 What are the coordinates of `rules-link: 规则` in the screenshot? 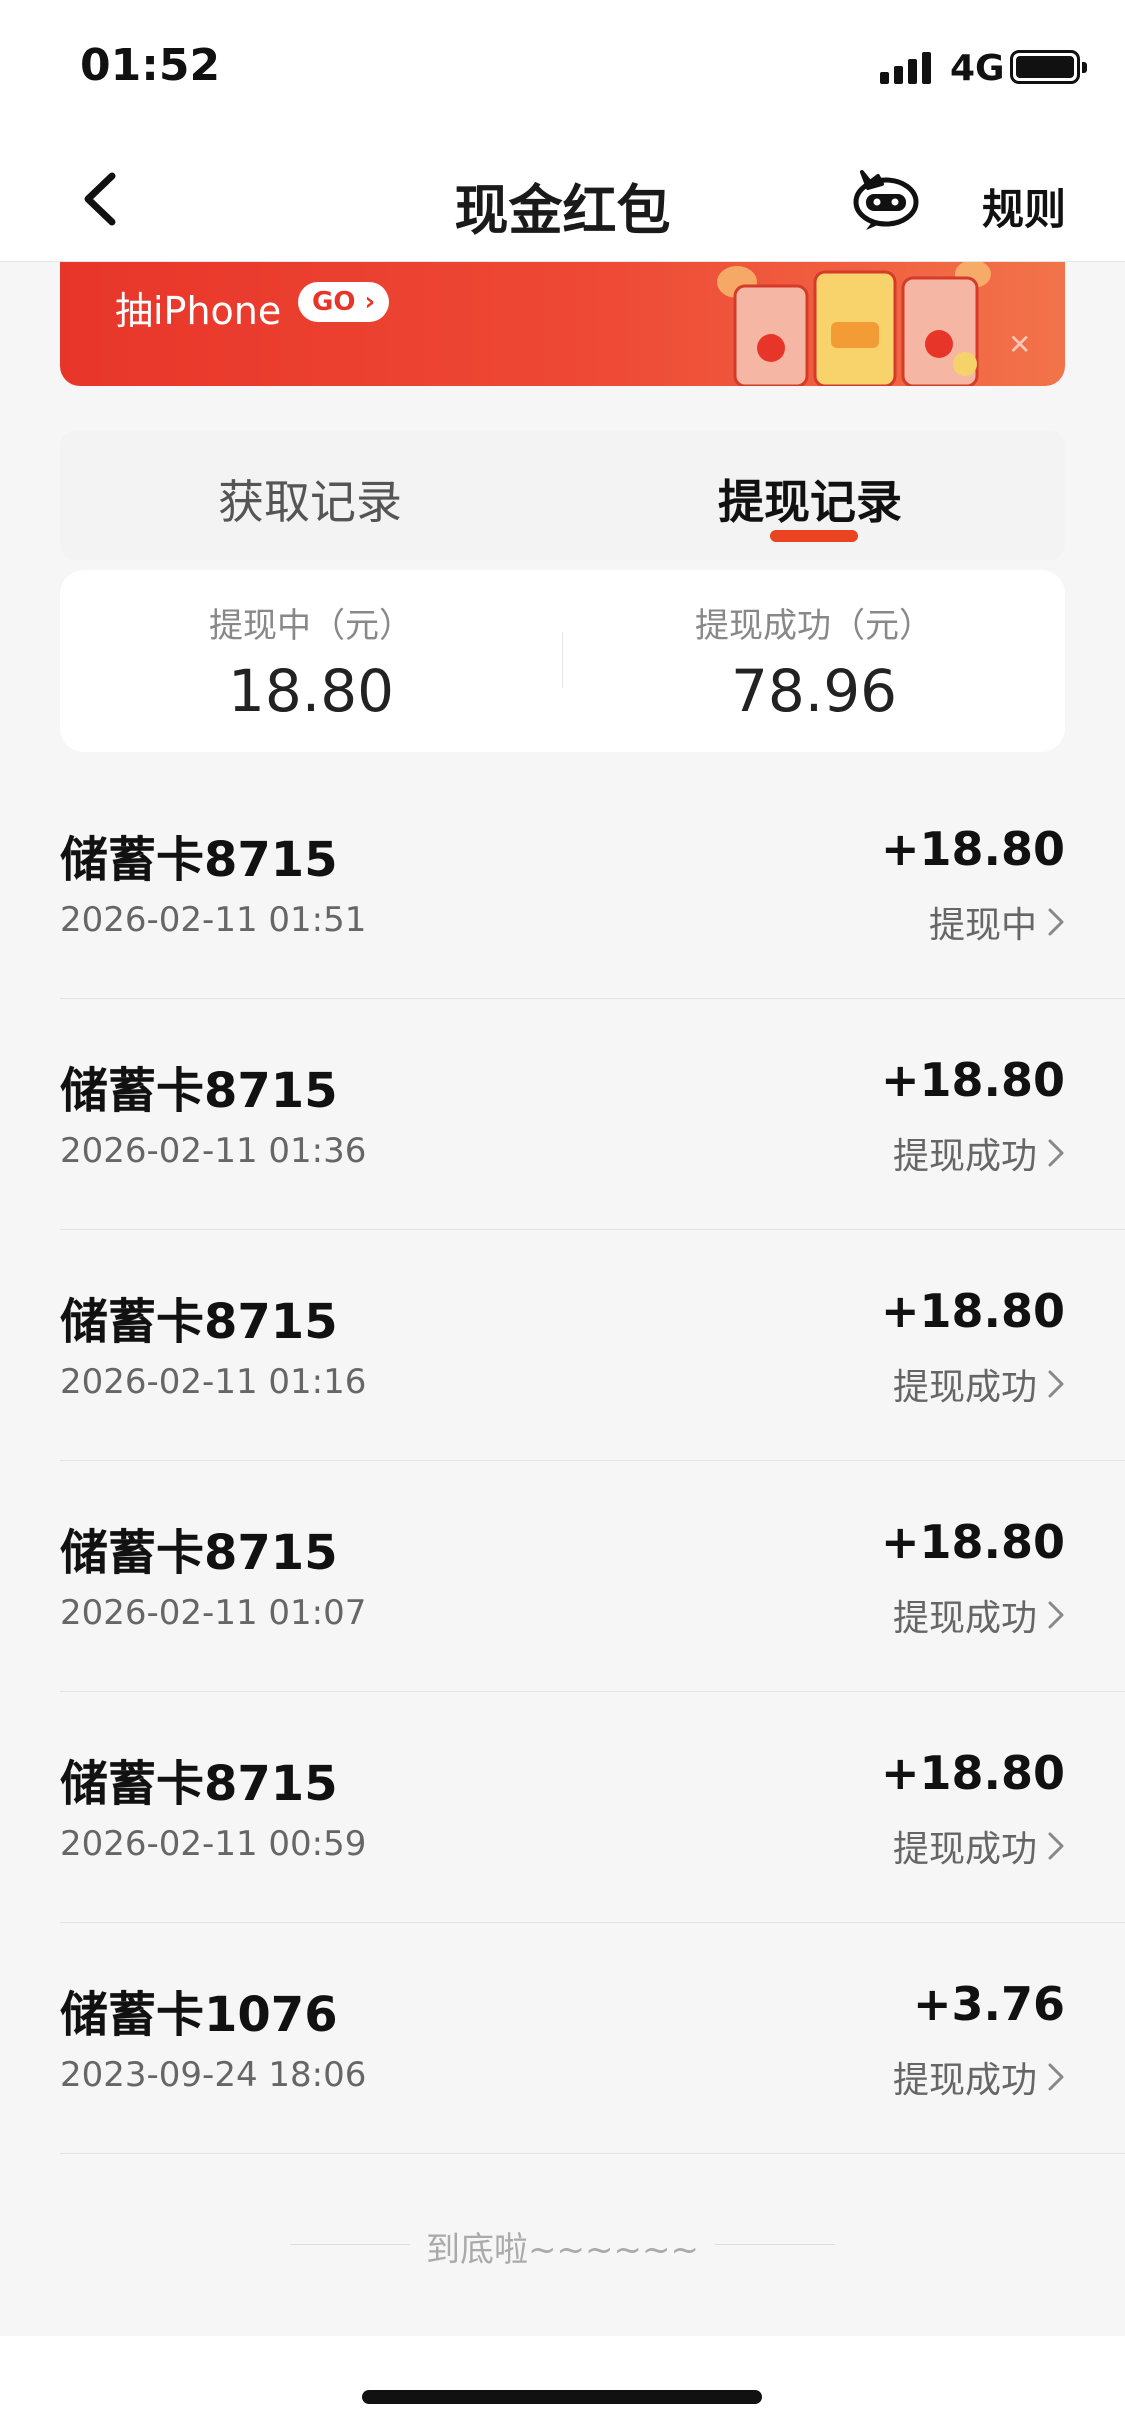 It's located at (1024, 206).